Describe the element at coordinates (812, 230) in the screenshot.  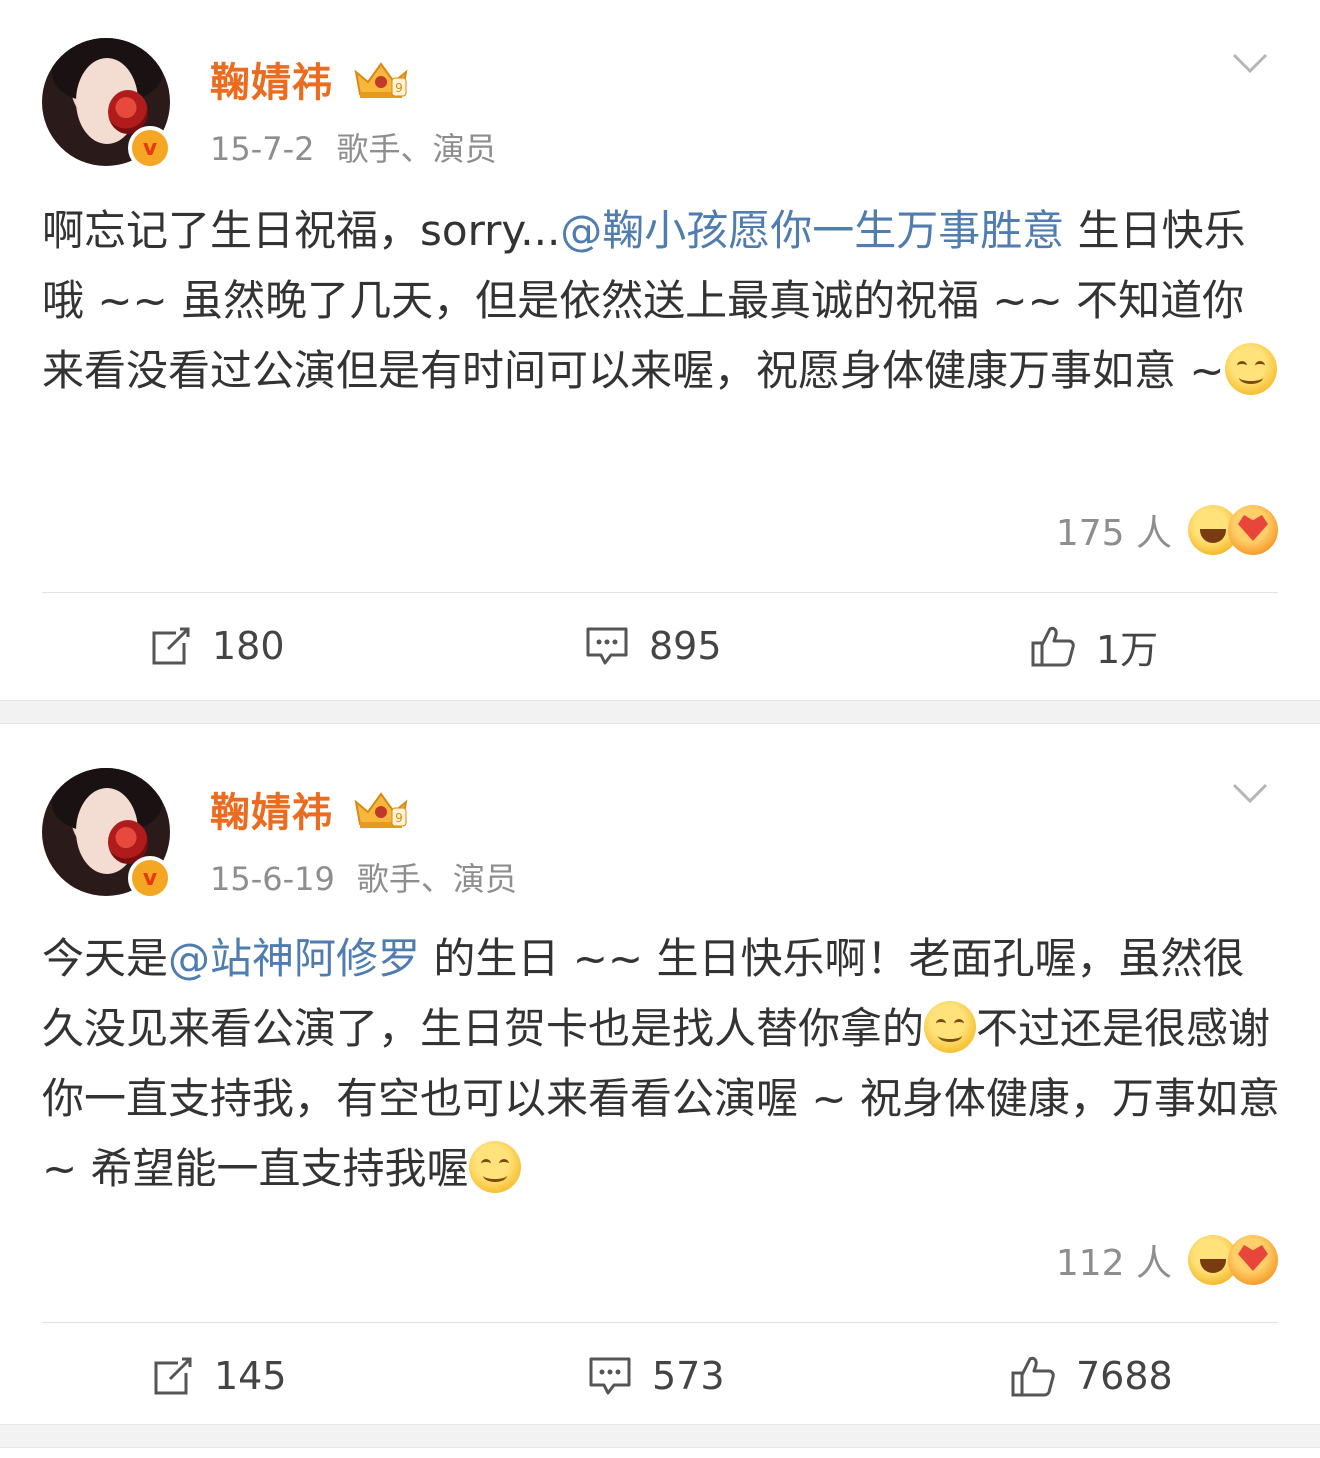
I see `mention-link: @鞠小孩愿你一生万事胜意` at that location.